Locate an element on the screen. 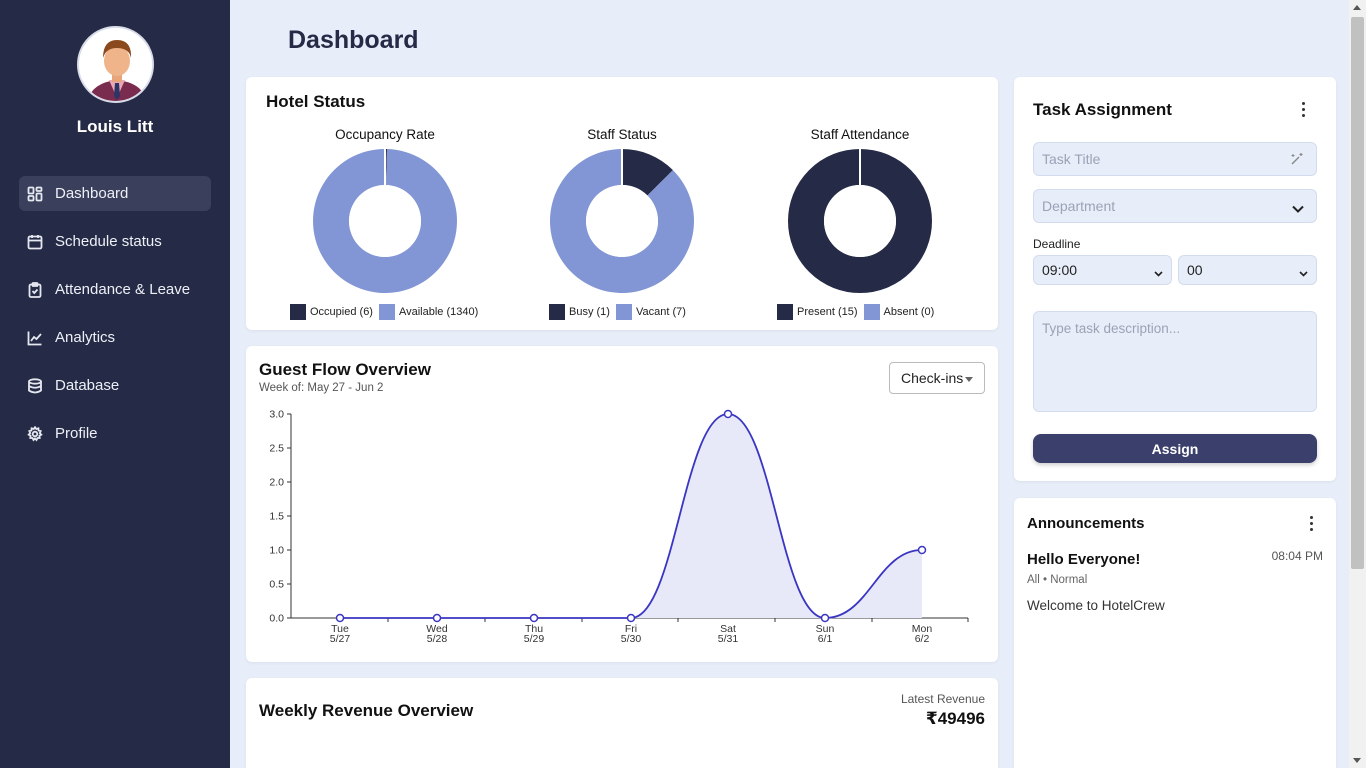  y-tick-label: 3.0 is located at coordinates (276, 415).